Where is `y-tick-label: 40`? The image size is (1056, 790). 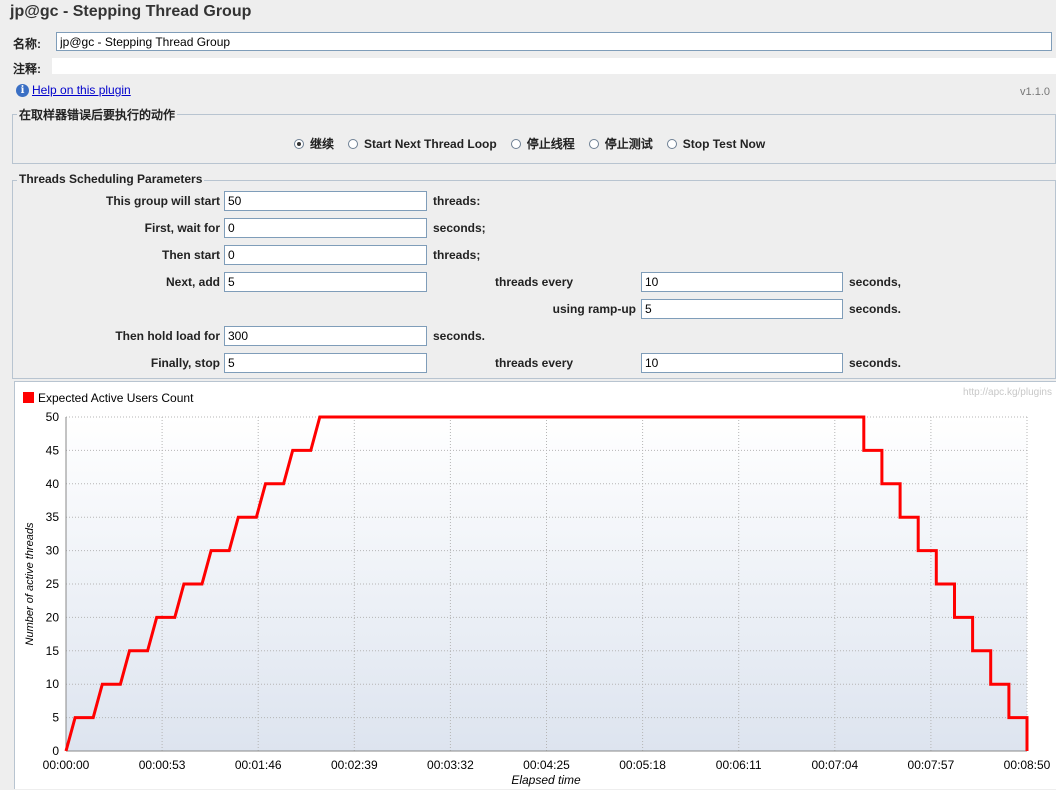
y-tick-label: 40 is located at coordinates (53, 484).